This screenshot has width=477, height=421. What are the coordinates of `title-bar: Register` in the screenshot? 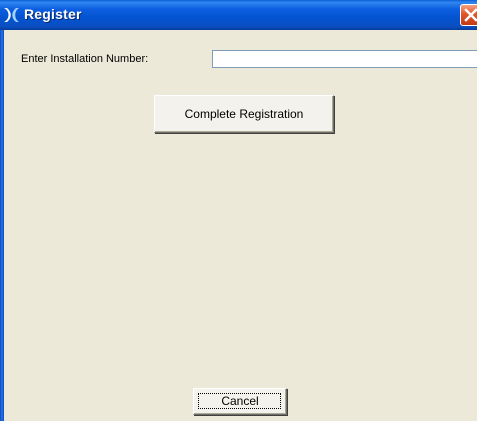 It's located at (238, 15).